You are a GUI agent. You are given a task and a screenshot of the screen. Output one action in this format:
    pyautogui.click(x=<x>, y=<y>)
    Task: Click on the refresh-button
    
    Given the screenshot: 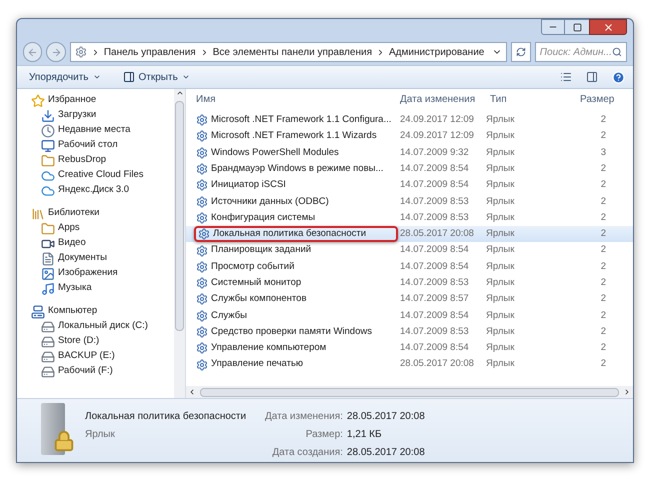 What is the action you would take?
    pyautogui.click(x=521, y=52)
    